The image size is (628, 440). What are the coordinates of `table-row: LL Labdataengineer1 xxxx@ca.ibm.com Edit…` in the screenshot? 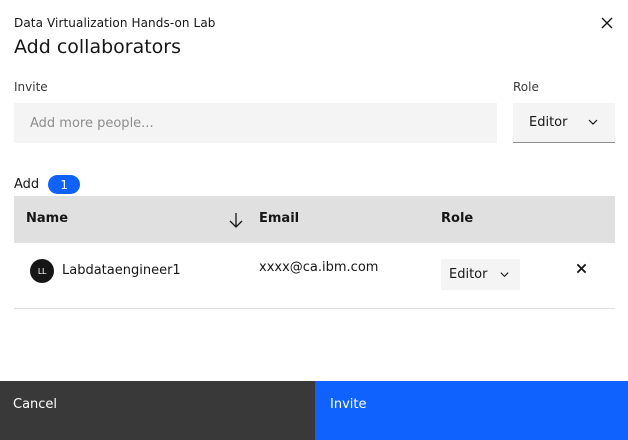 It's located at (314, 276).